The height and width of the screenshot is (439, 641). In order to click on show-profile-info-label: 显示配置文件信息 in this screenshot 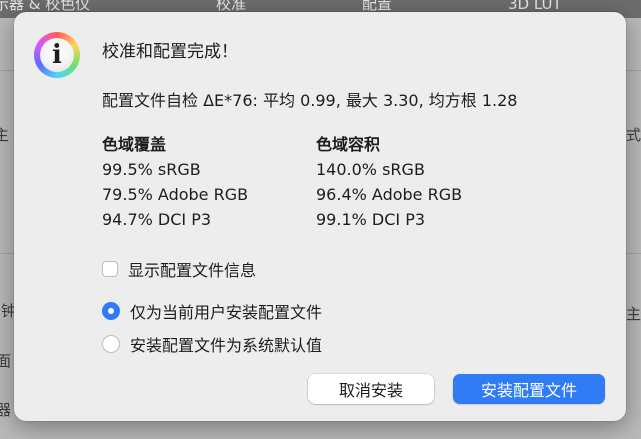, I will do `click(192, 270)`.